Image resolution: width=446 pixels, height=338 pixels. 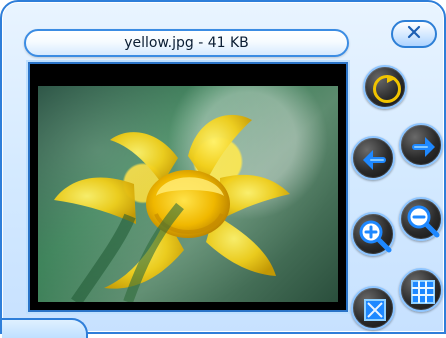 I want to click on next-button, so click(x=421, y=145).